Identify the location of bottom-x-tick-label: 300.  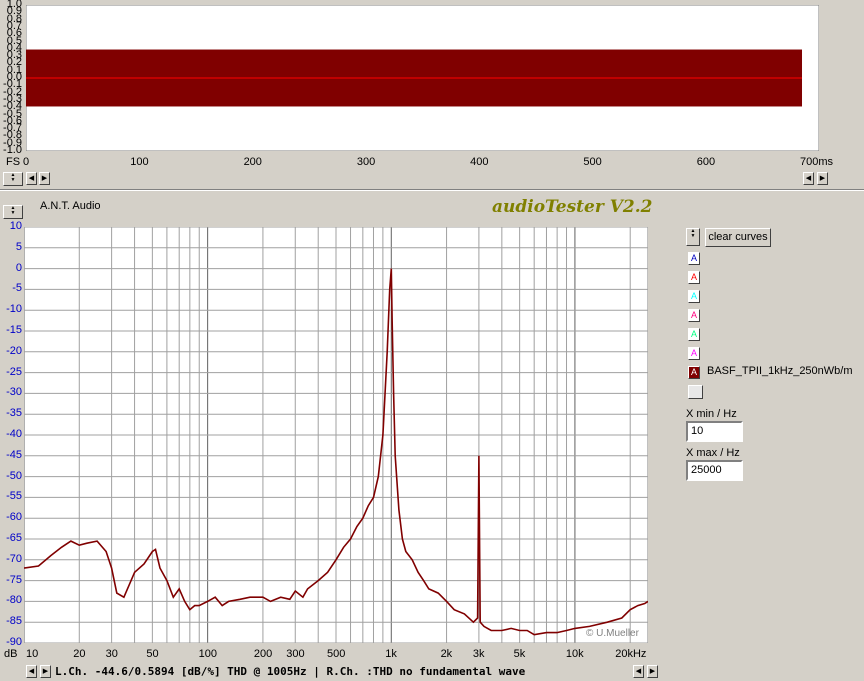
(295, 654).